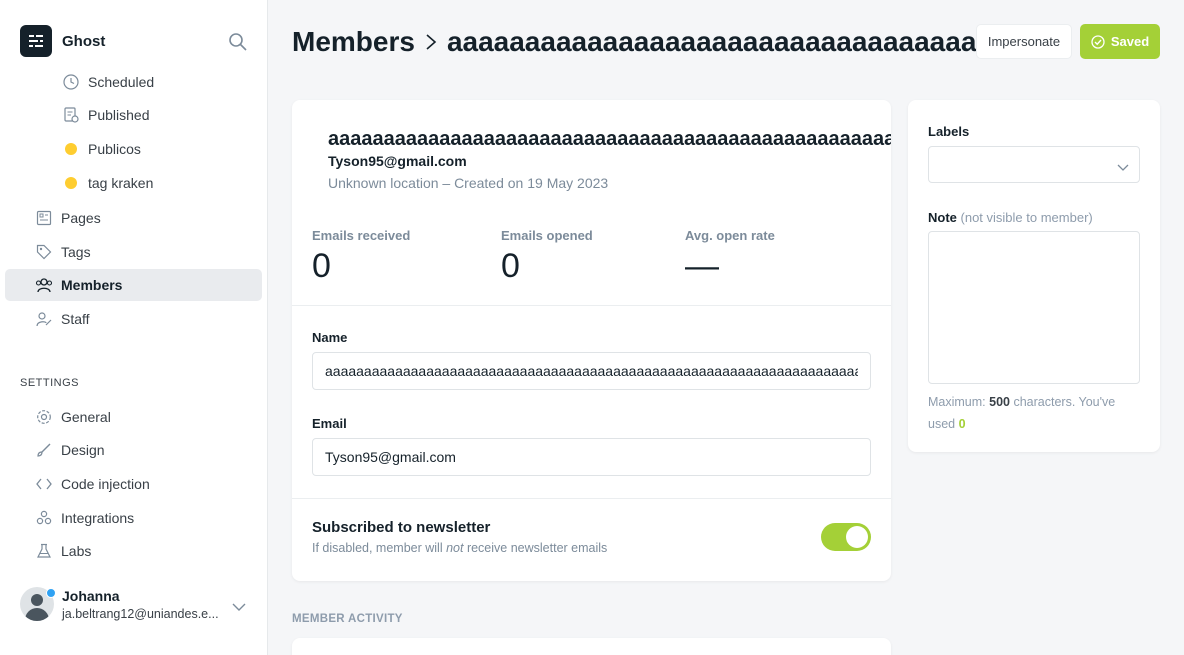 The width and height of the screenshot is (1184, 655). What do you see at coordinates (397, 161) in the screenshot?
I see `member-email: Tyson95@gmail.com` at bounding box center [397, 161].